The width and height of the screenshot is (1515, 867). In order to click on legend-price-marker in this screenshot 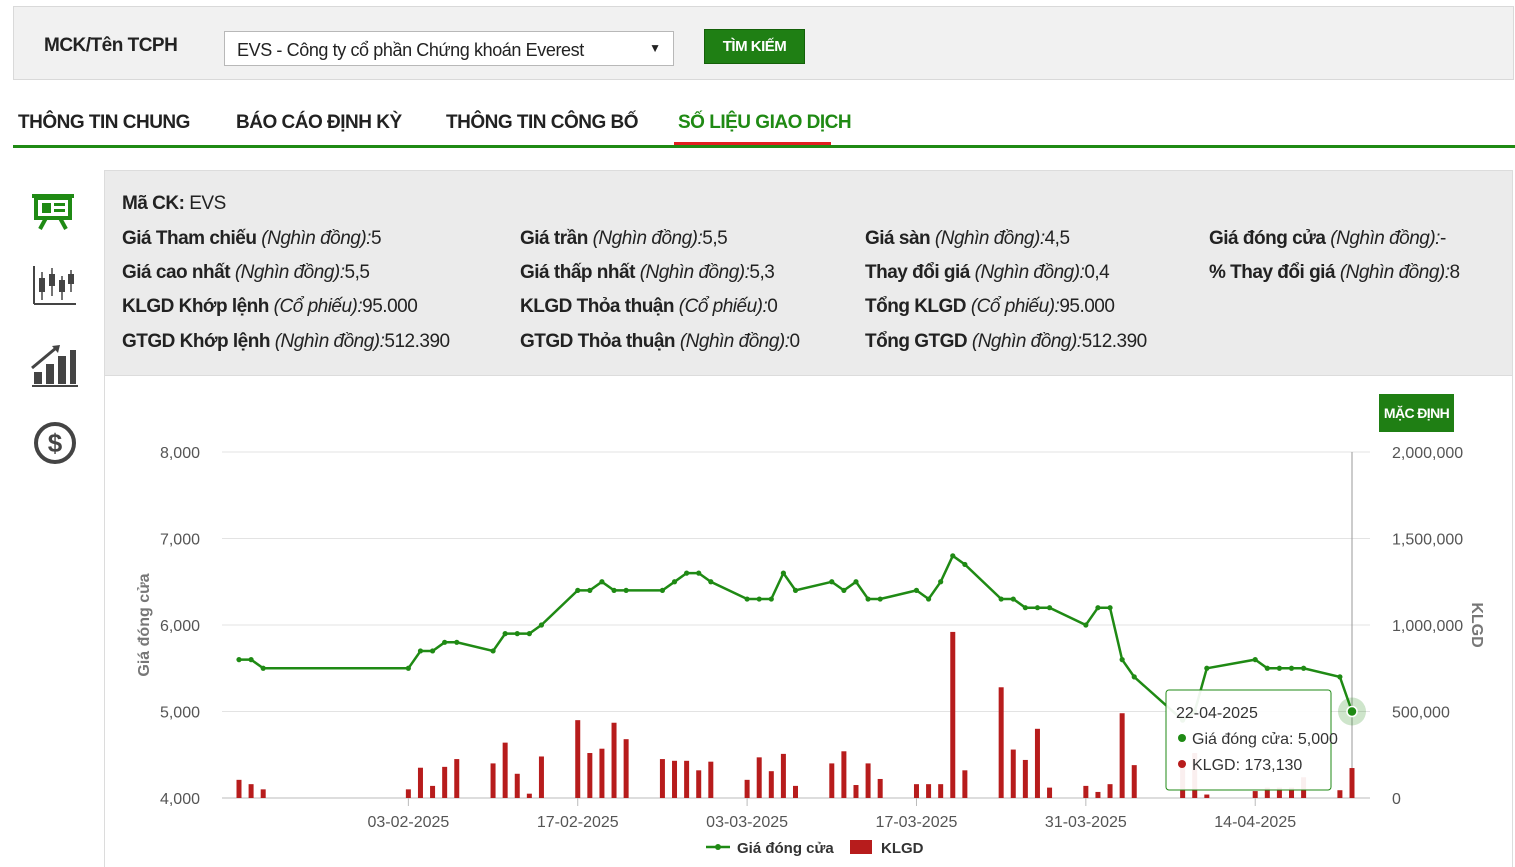, I will do `click(718, 847)`.